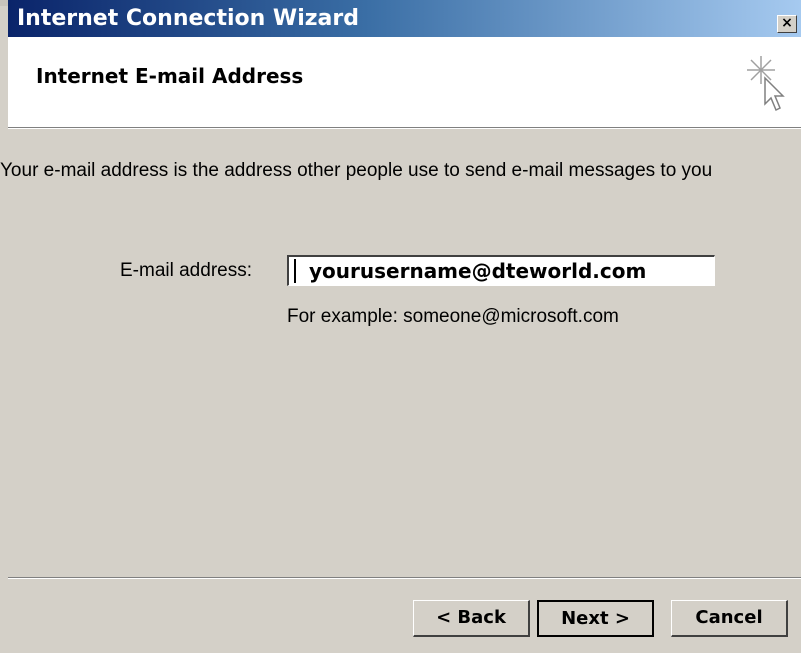 The width and height of the screenshot is (801, 653). I want to click on back-button: < Back, so click(471, 618).